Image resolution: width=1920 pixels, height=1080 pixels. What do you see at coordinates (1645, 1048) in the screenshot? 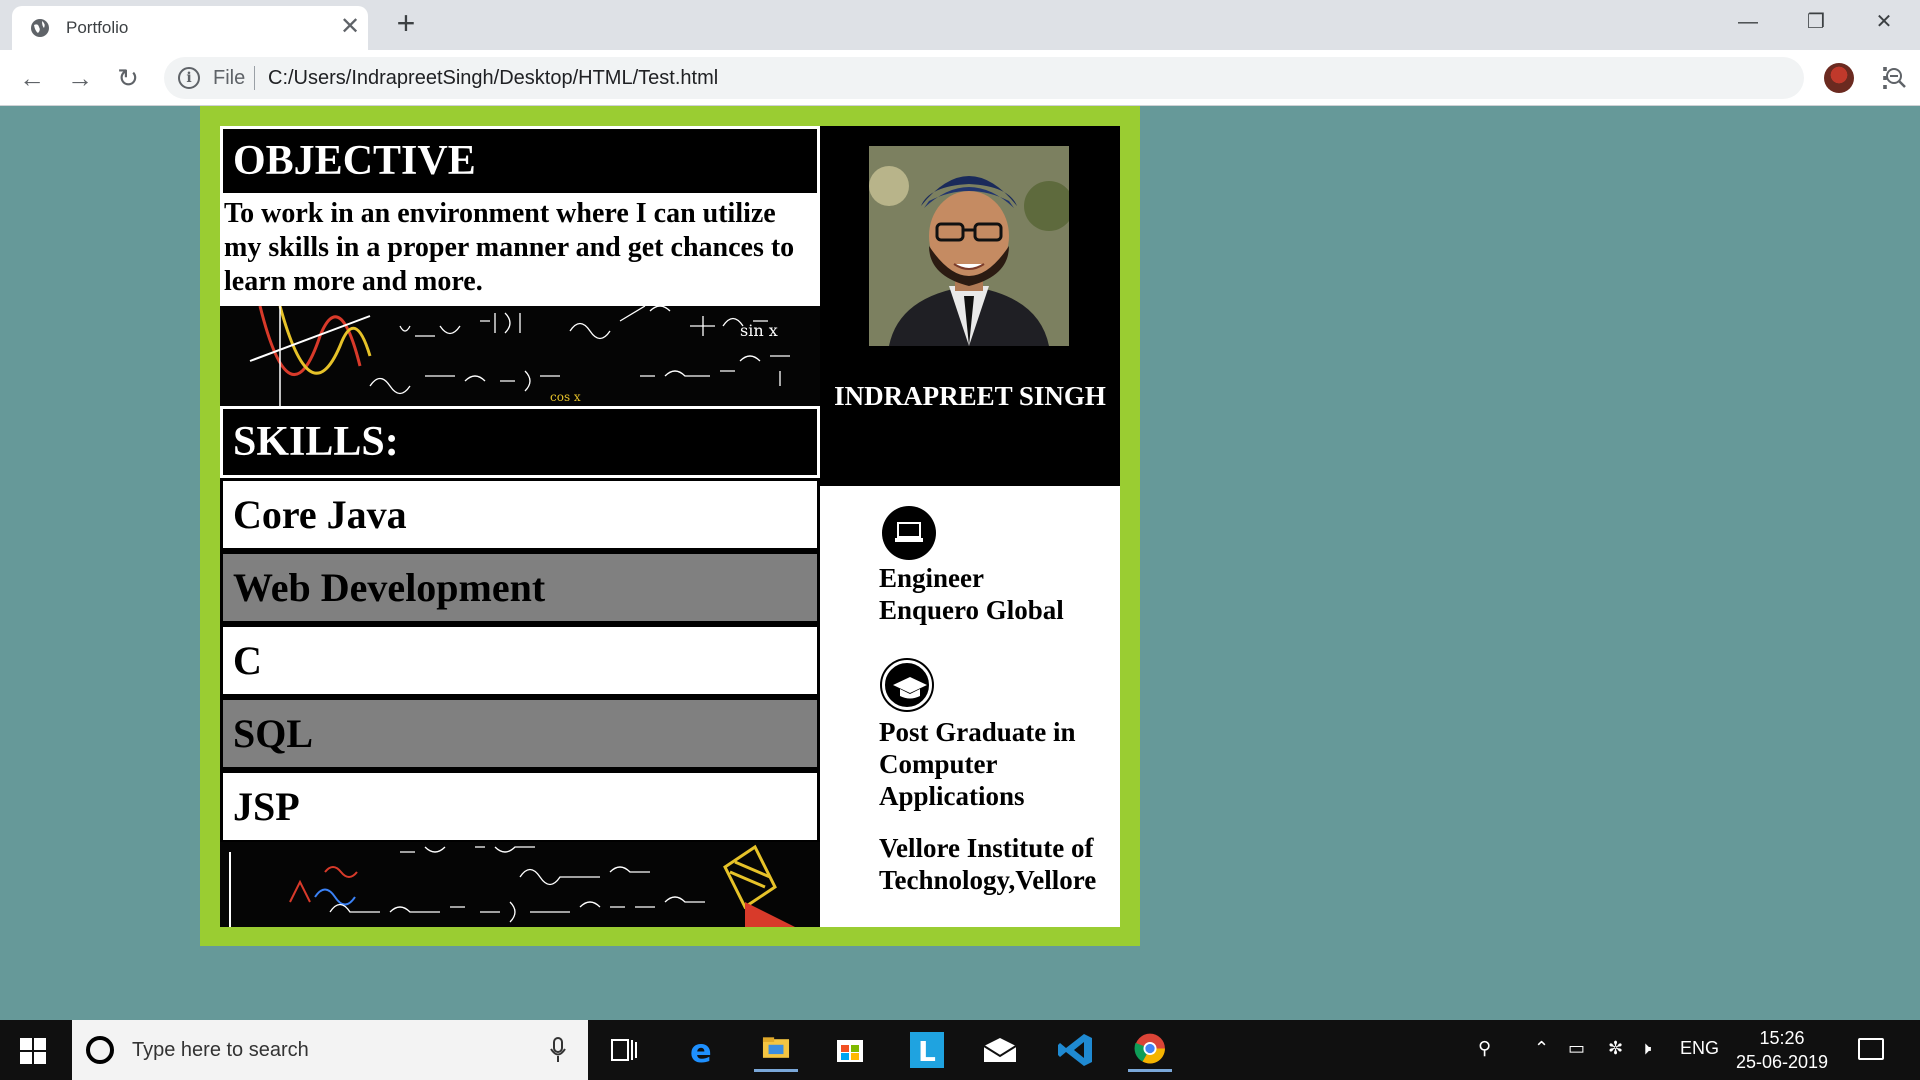
I see `volume-icon: 🕨` at bounding box center [1645, 1048].